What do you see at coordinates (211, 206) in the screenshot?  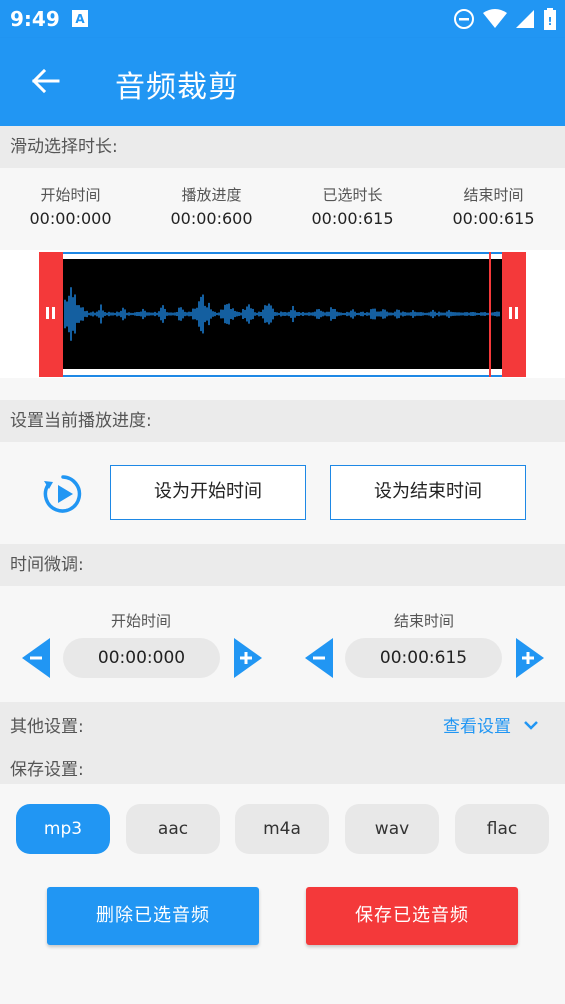 I see `info-progress: 播放进度 00:00:600` at bounding box center [211, 206].